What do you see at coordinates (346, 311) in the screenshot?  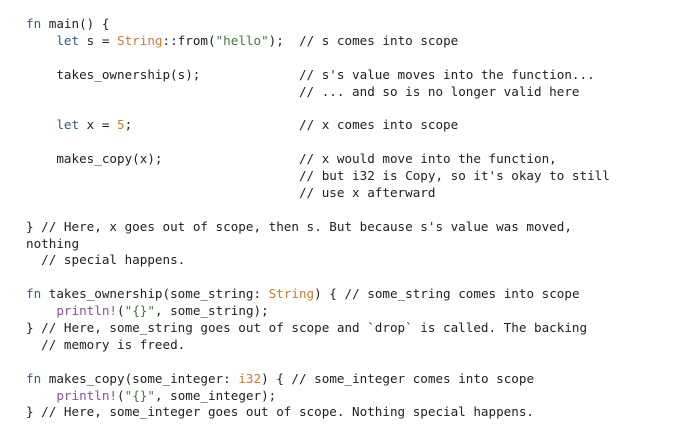 I see `code-line: println!("{}", some_string);` at bounding box center [346, 311].